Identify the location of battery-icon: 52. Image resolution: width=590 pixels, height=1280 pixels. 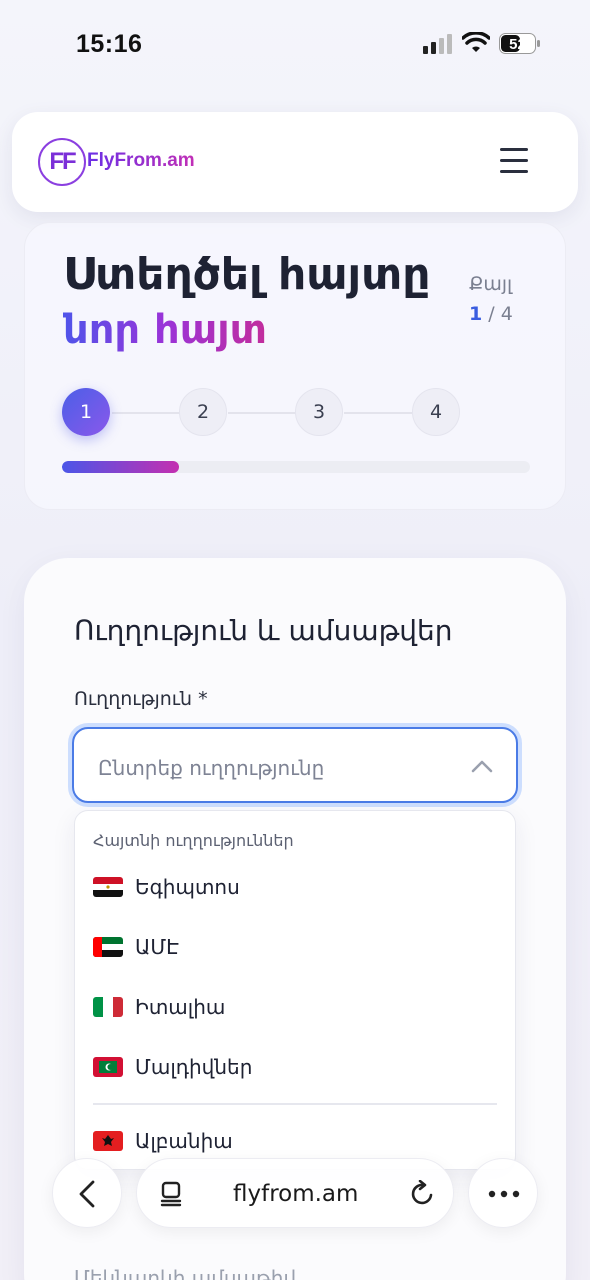
(519, 43).